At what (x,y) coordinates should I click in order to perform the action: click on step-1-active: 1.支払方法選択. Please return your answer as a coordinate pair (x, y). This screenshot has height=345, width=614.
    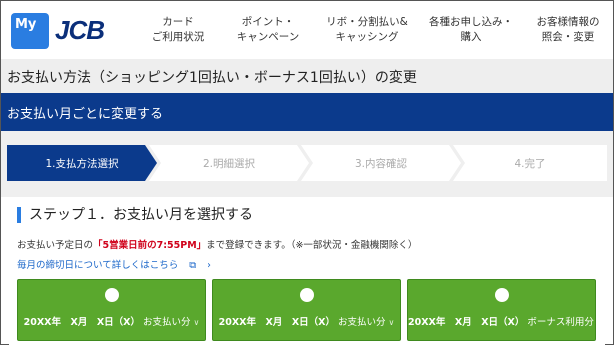
    Looking at the image, I should click on (82, 163).